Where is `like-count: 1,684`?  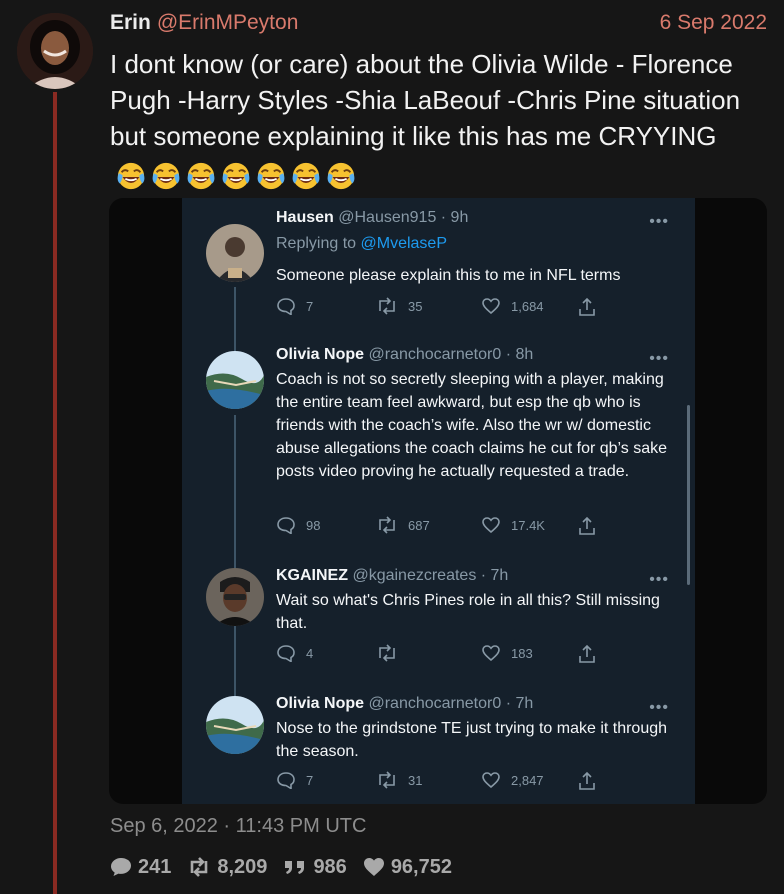
like-count: 1,684 is located at coordinates (512, 306).